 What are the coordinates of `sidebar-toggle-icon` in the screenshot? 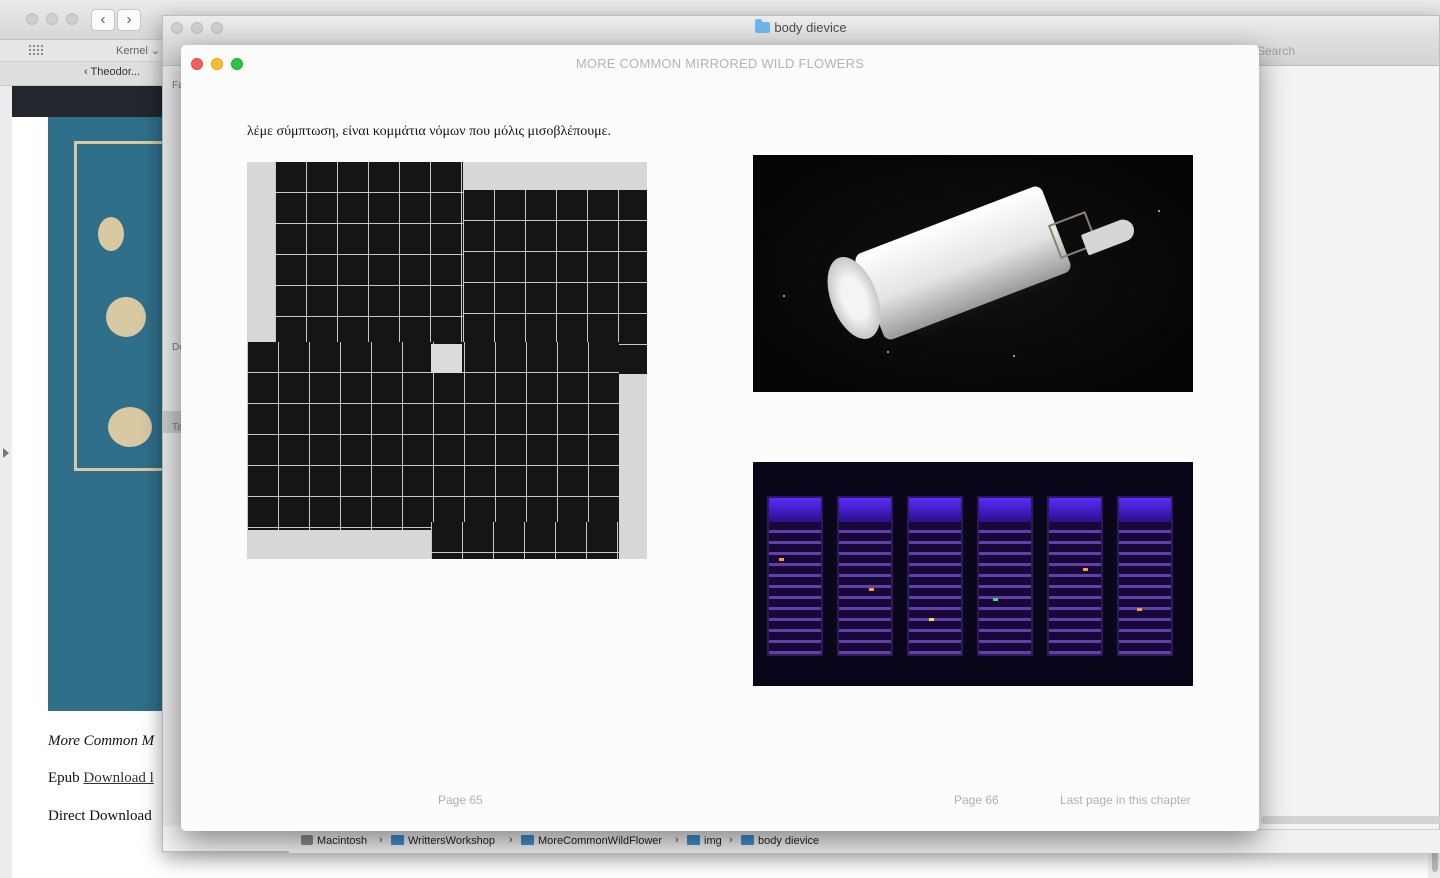 It's located at (6, 453).